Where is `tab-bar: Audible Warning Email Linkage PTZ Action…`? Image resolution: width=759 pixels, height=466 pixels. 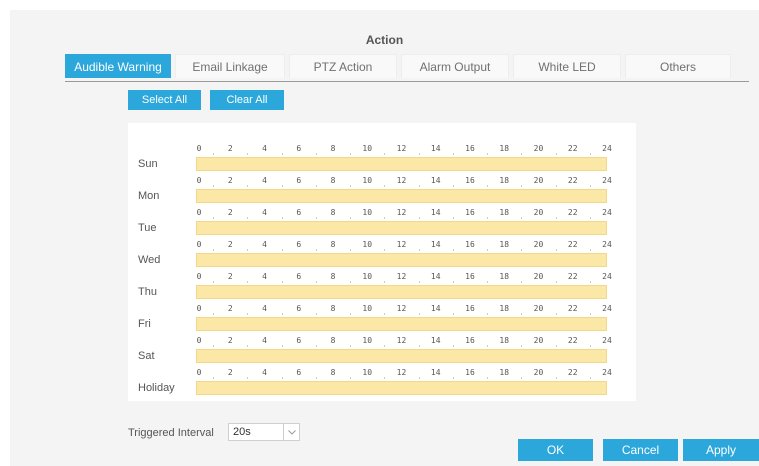 tab-bar: Audible Warning Email Linkage PTZ Action… is located at coordinates (398, 66).